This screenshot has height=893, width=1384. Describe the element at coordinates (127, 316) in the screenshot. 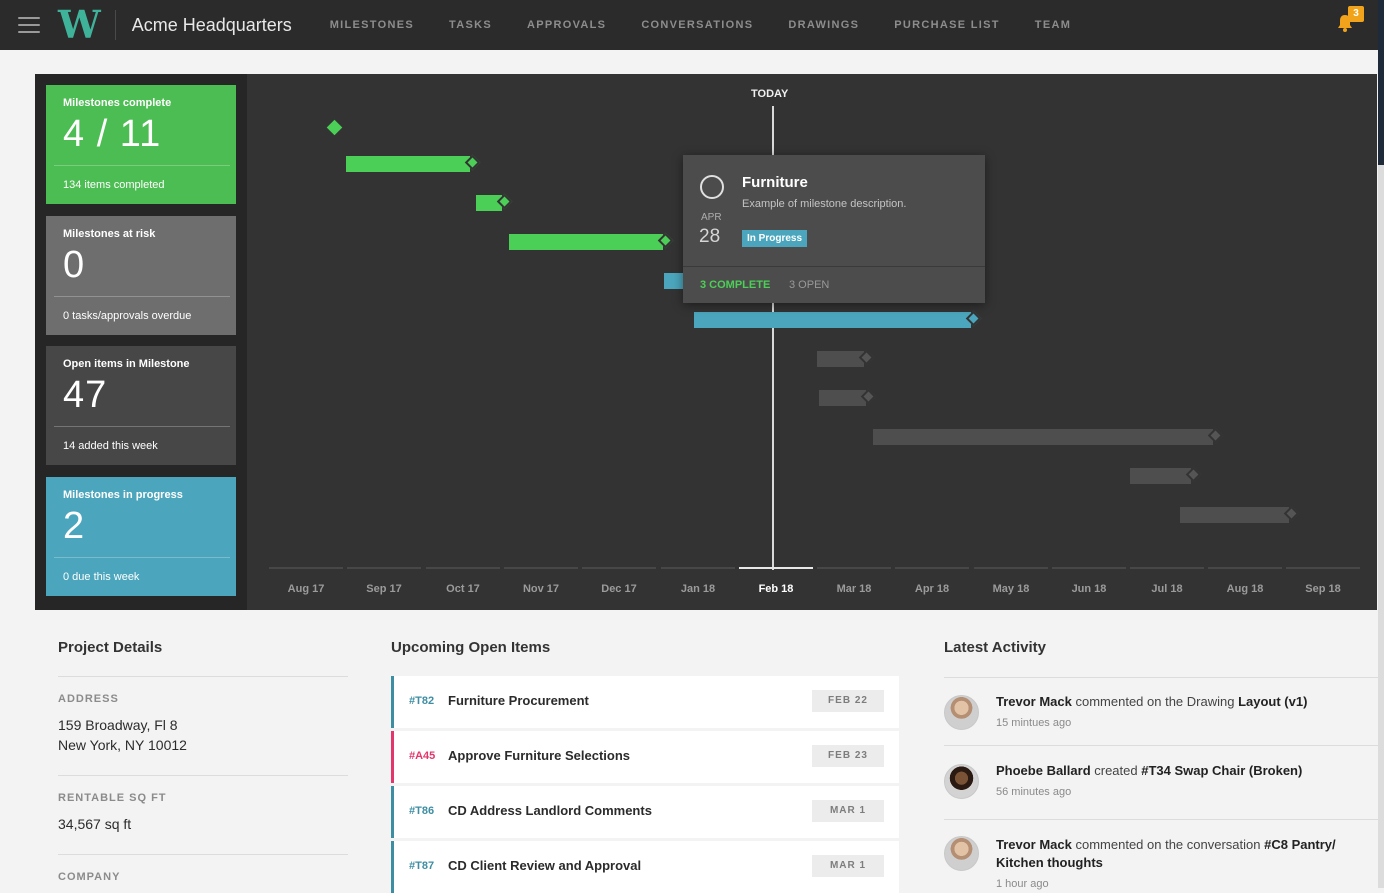

I see `stat-subtext: 0 tasks/approvals overdue` at that location.